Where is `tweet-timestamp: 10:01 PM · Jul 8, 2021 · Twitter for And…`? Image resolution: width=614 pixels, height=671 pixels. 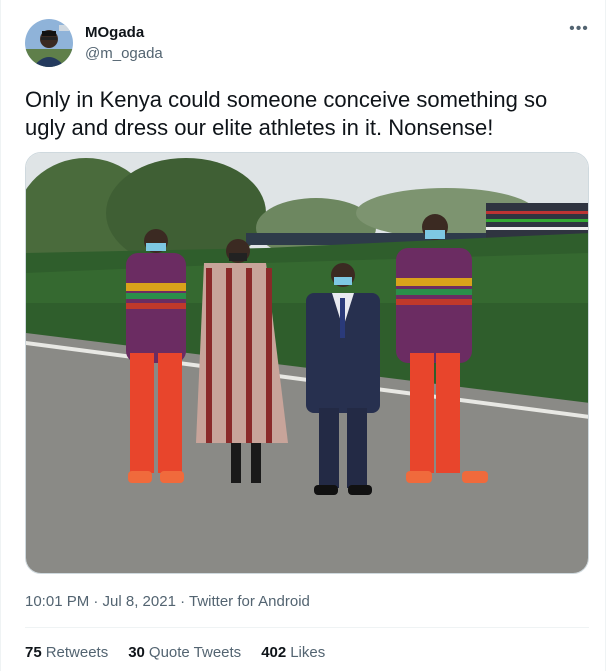 tweet-timestamp: 10:01 PM · Jul 8, 2021 · Twitter for And… is located at coordinates (167, 601).